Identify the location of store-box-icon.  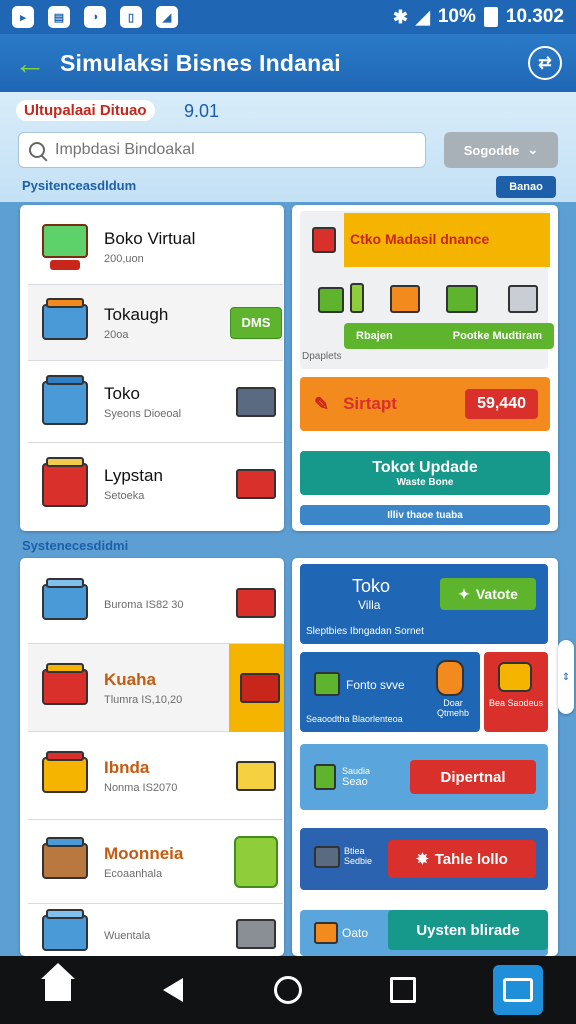
(65, 323).